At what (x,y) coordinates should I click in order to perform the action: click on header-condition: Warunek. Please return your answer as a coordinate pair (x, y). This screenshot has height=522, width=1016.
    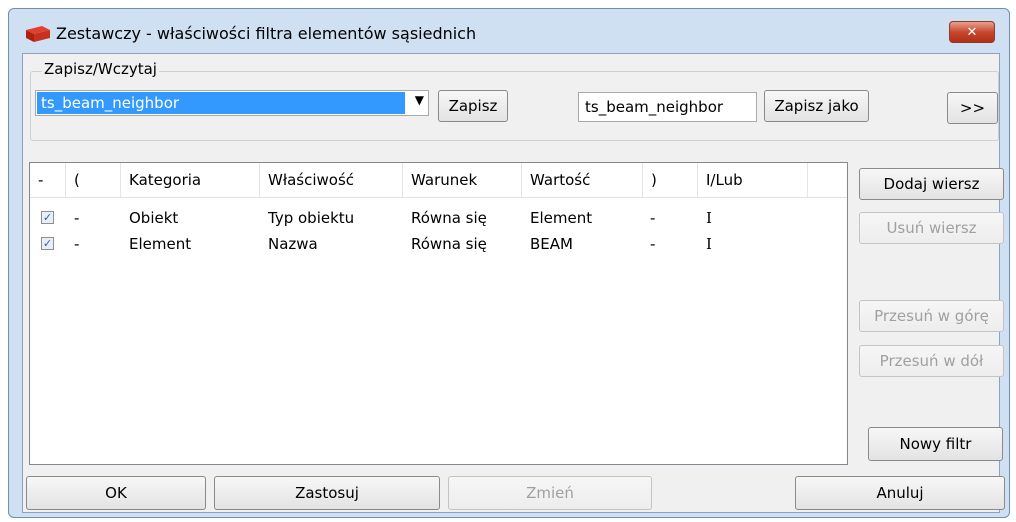
    Looking at the image, I should click on (462, 180).